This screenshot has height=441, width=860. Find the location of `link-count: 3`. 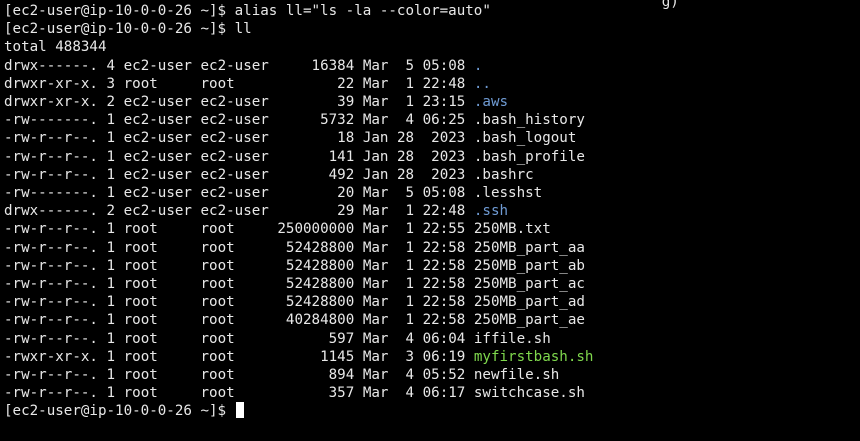

link-count: 3 is located at coordinates (111, 83).